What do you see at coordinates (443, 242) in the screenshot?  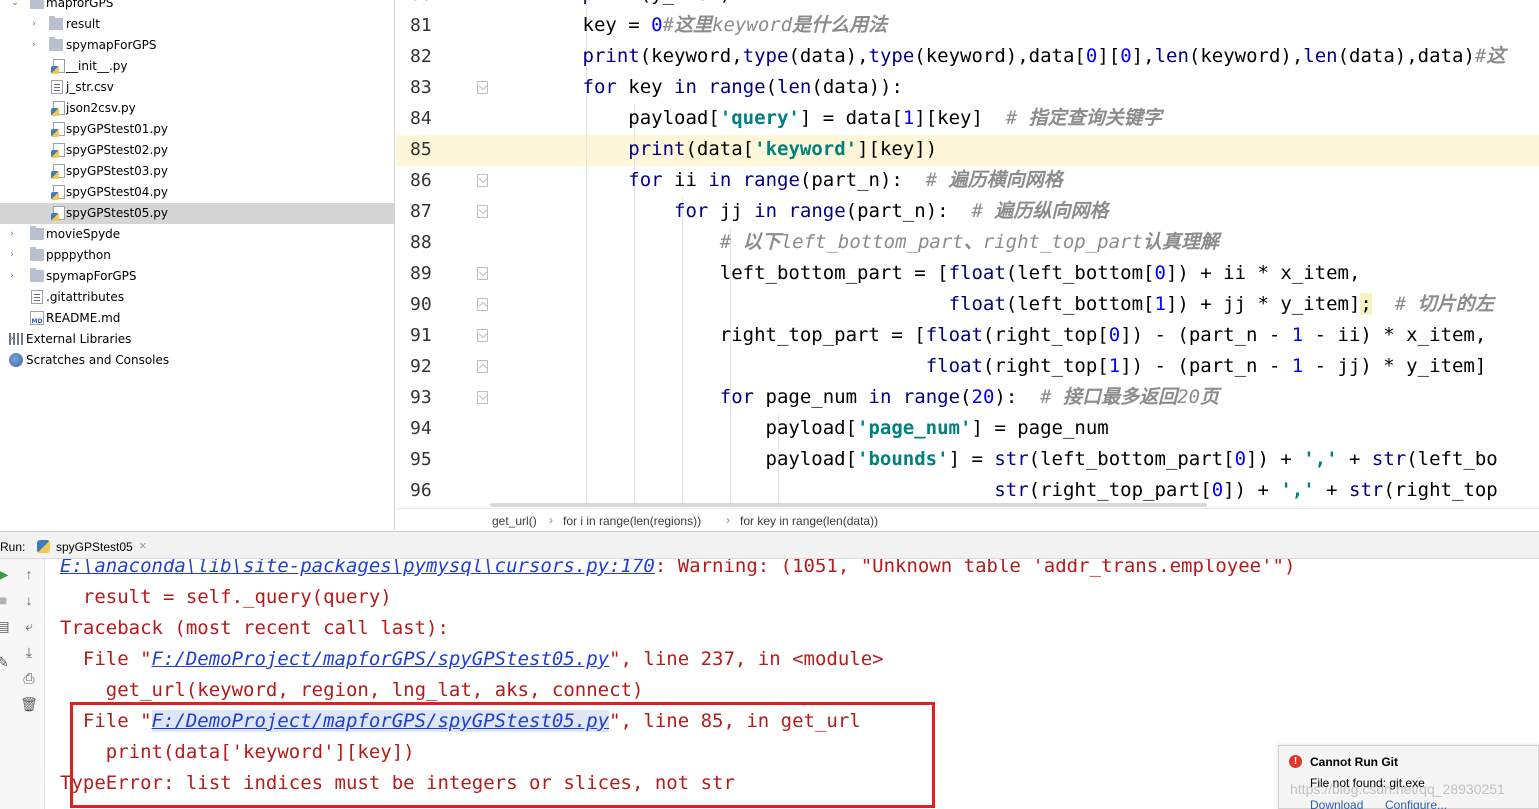 I see `gutter-line: 88` at bounding box center [443, 242].